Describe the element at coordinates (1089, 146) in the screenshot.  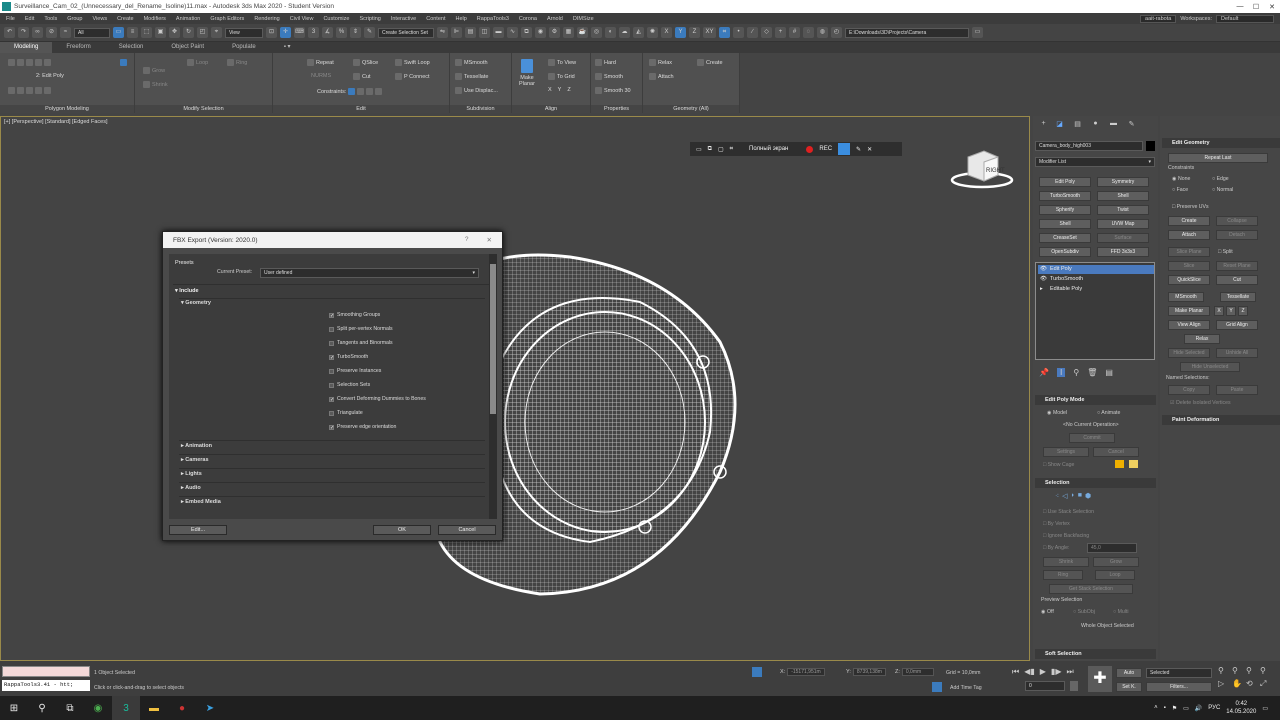
I see `object-name-field: Camera_body_high003` at that location.